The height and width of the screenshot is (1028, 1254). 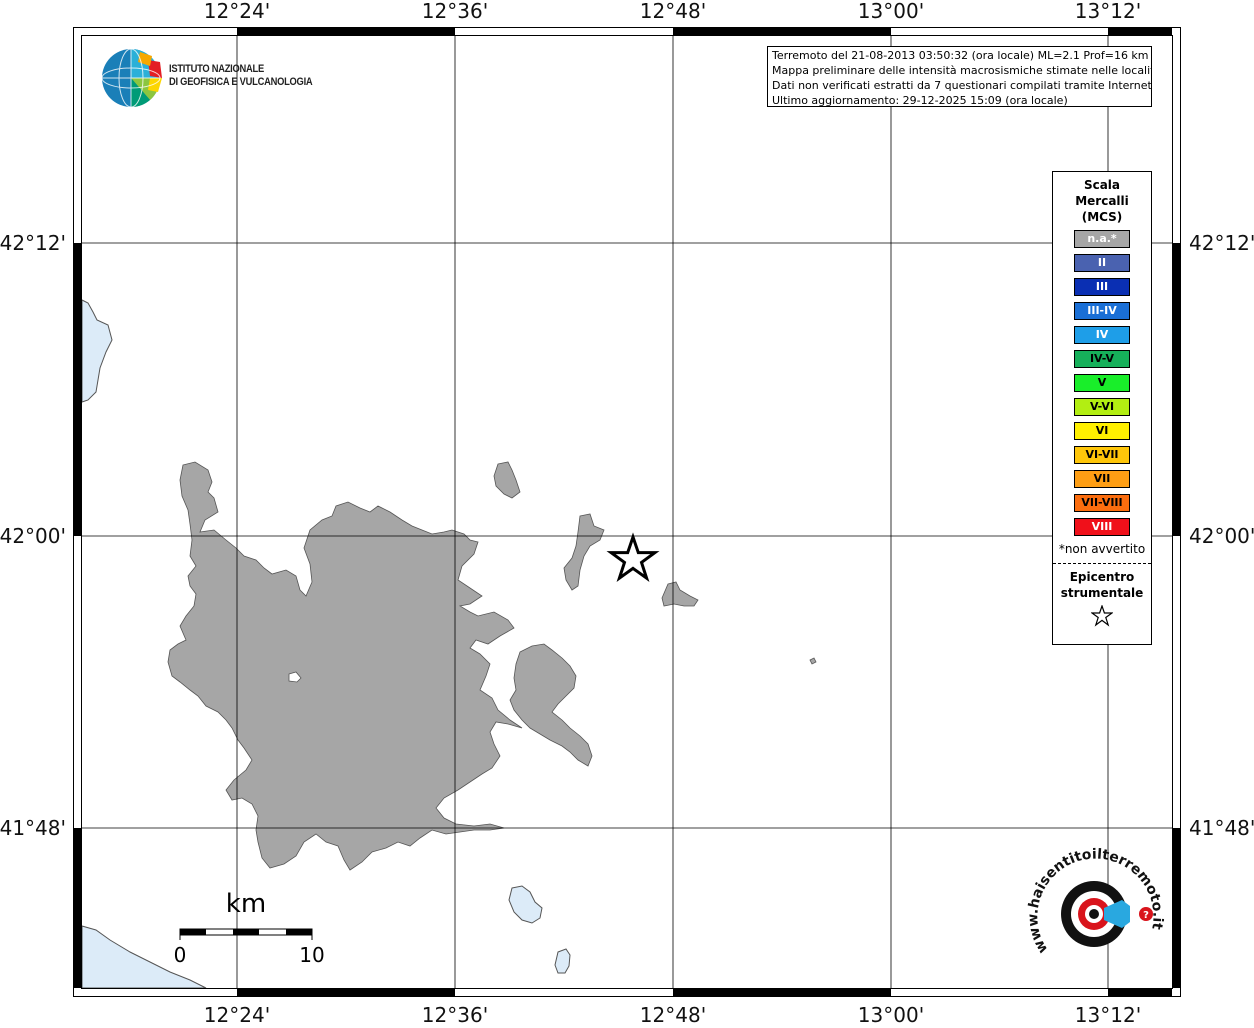 I want to click on scale-end: 10, so click(x=311, y=955).